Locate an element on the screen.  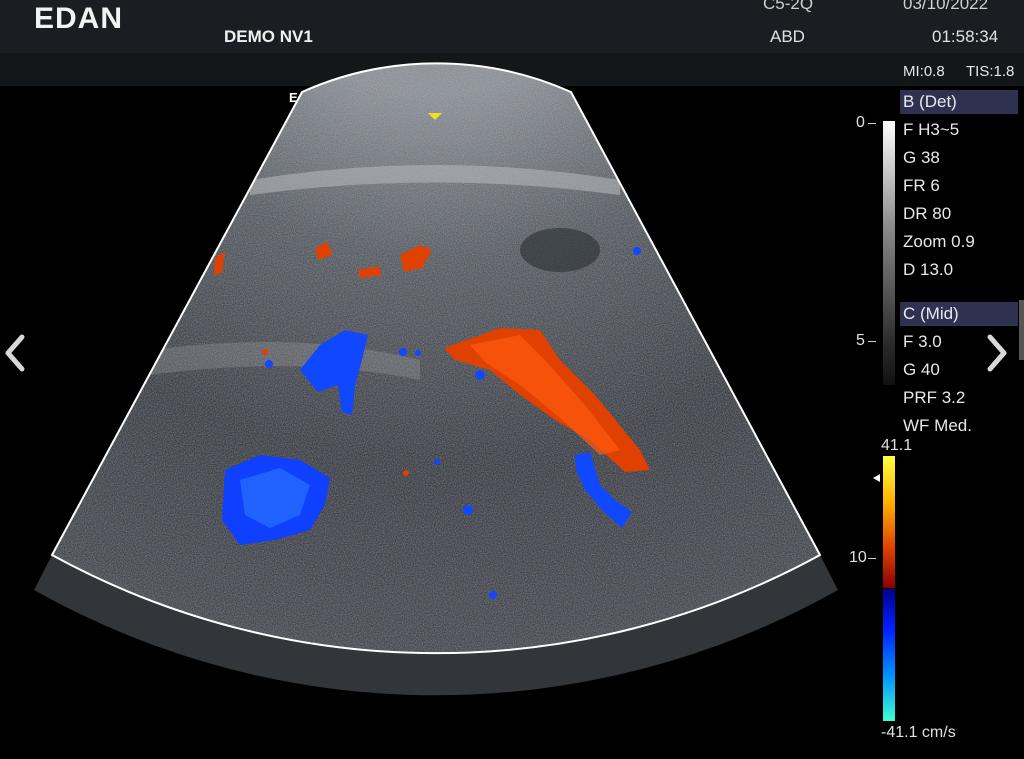
c-freq: F 3.0 is located at coordinates (922, 341).